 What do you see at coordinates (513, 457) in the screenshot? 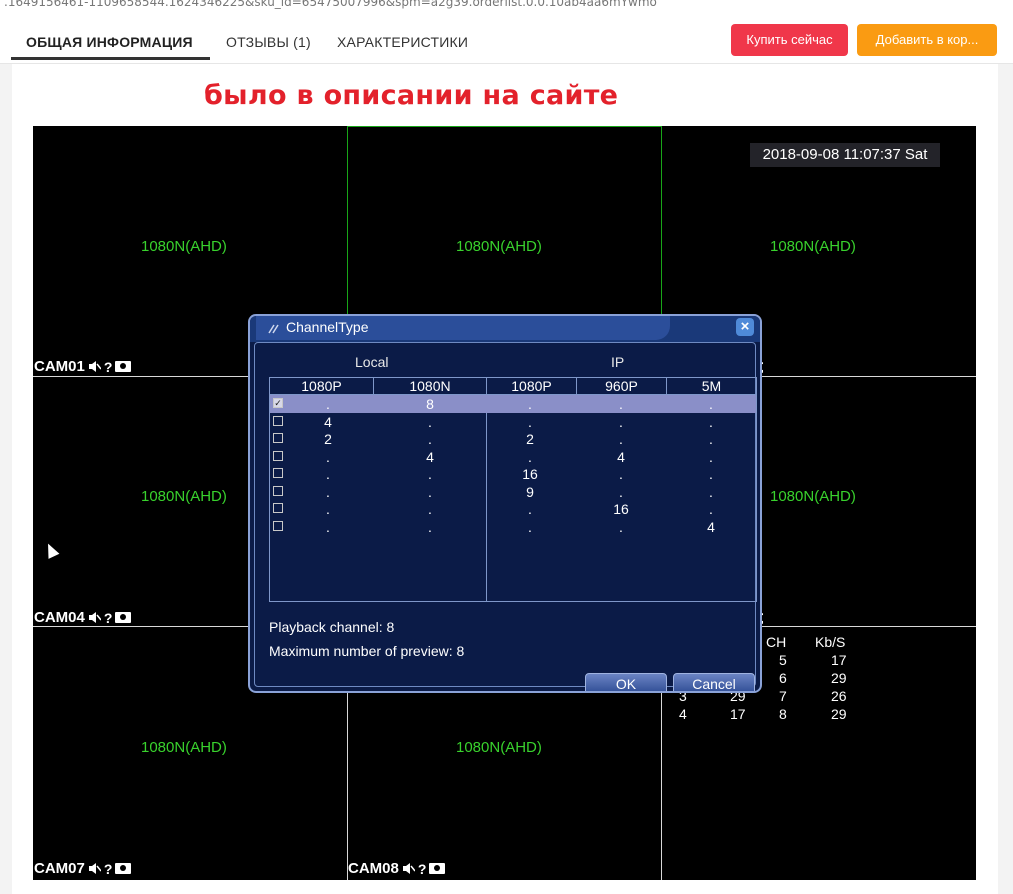
I see `table-row: . 4. 4.` at bounding box center [513, 457].